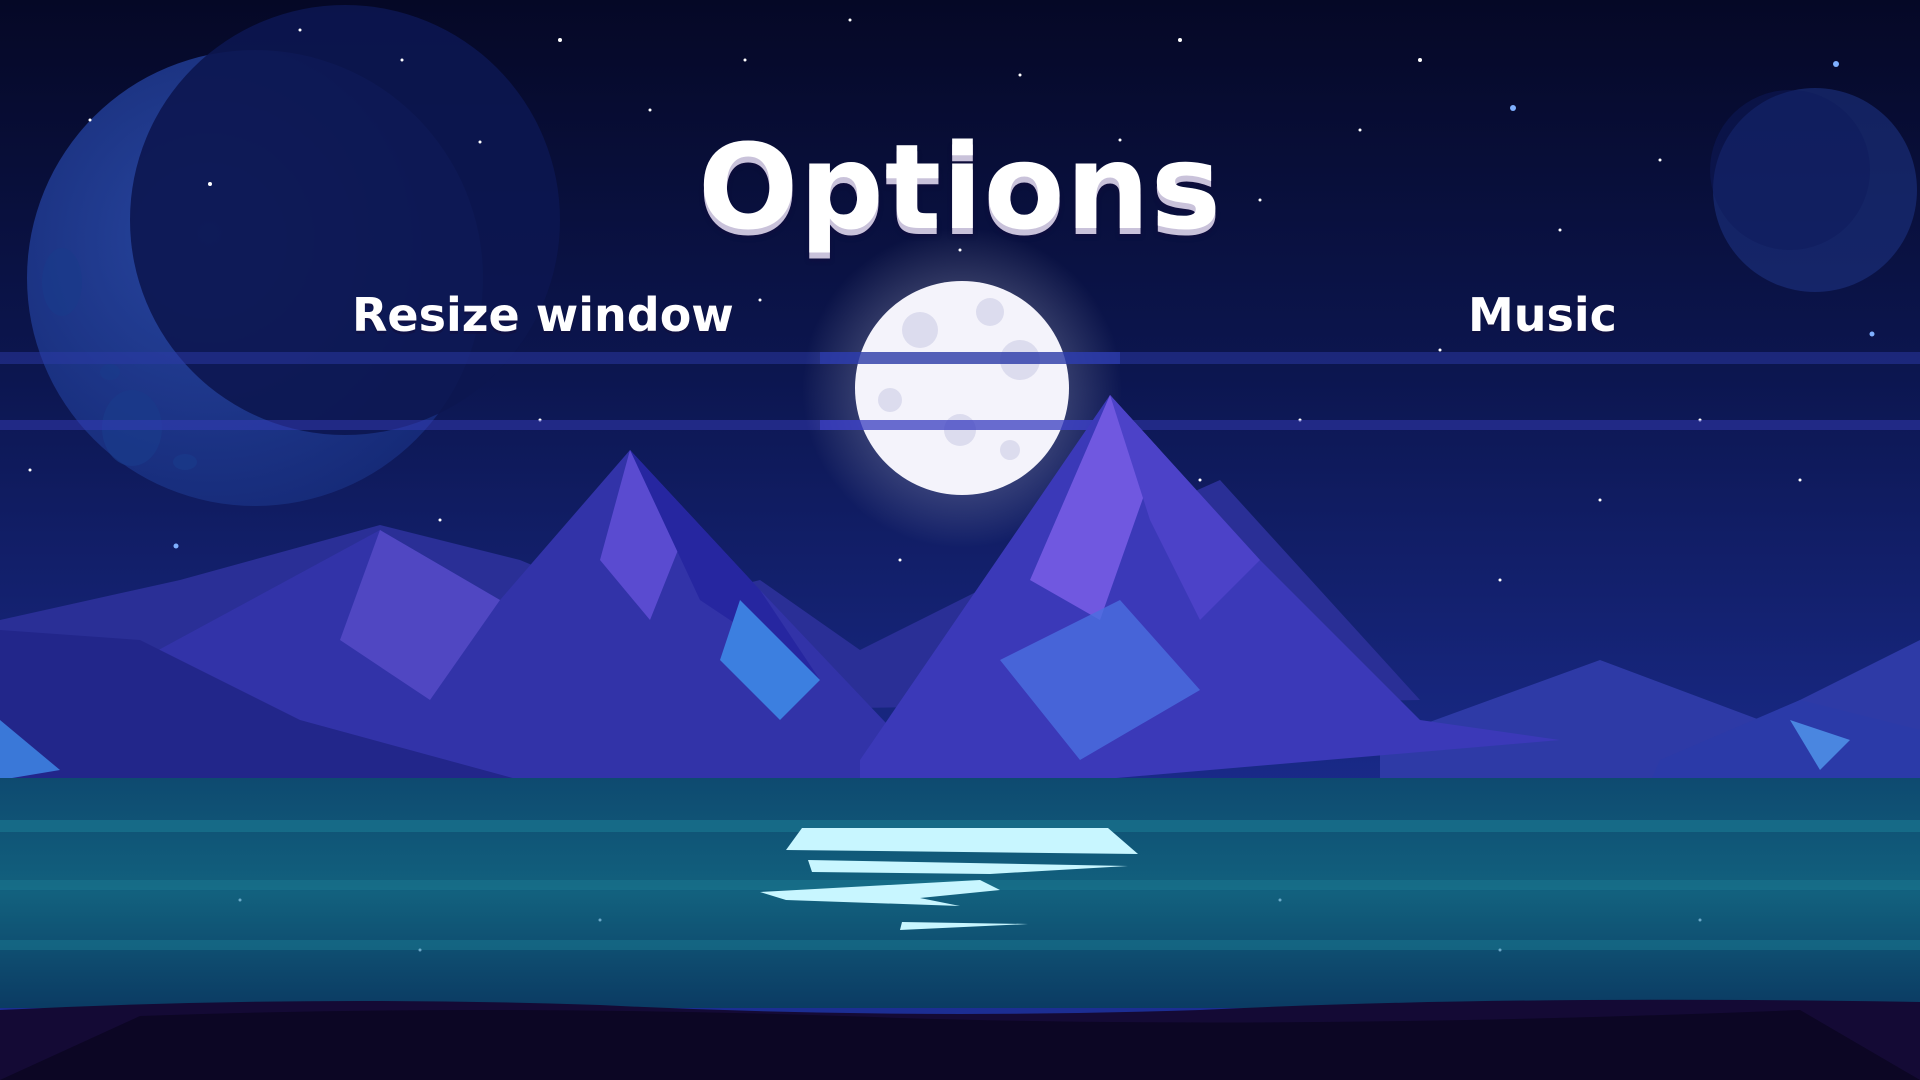 This screenshot has height=1080, width=1920. I want to click on music-button: Music, so click(1542, 315).